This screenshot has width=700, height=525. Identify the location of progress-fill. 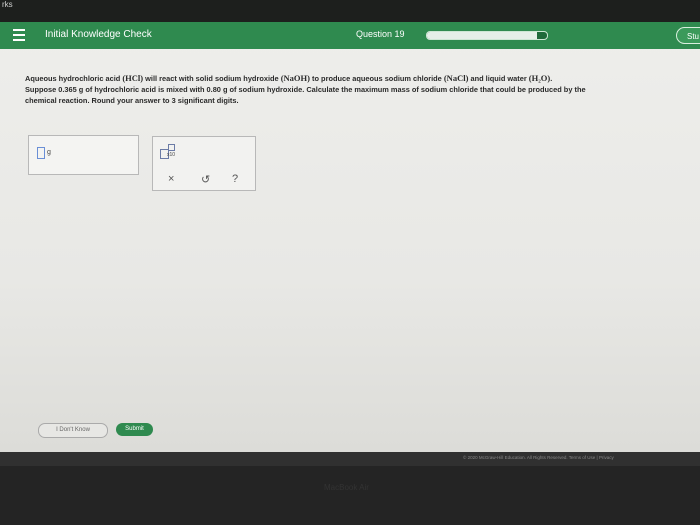
(482, 35).